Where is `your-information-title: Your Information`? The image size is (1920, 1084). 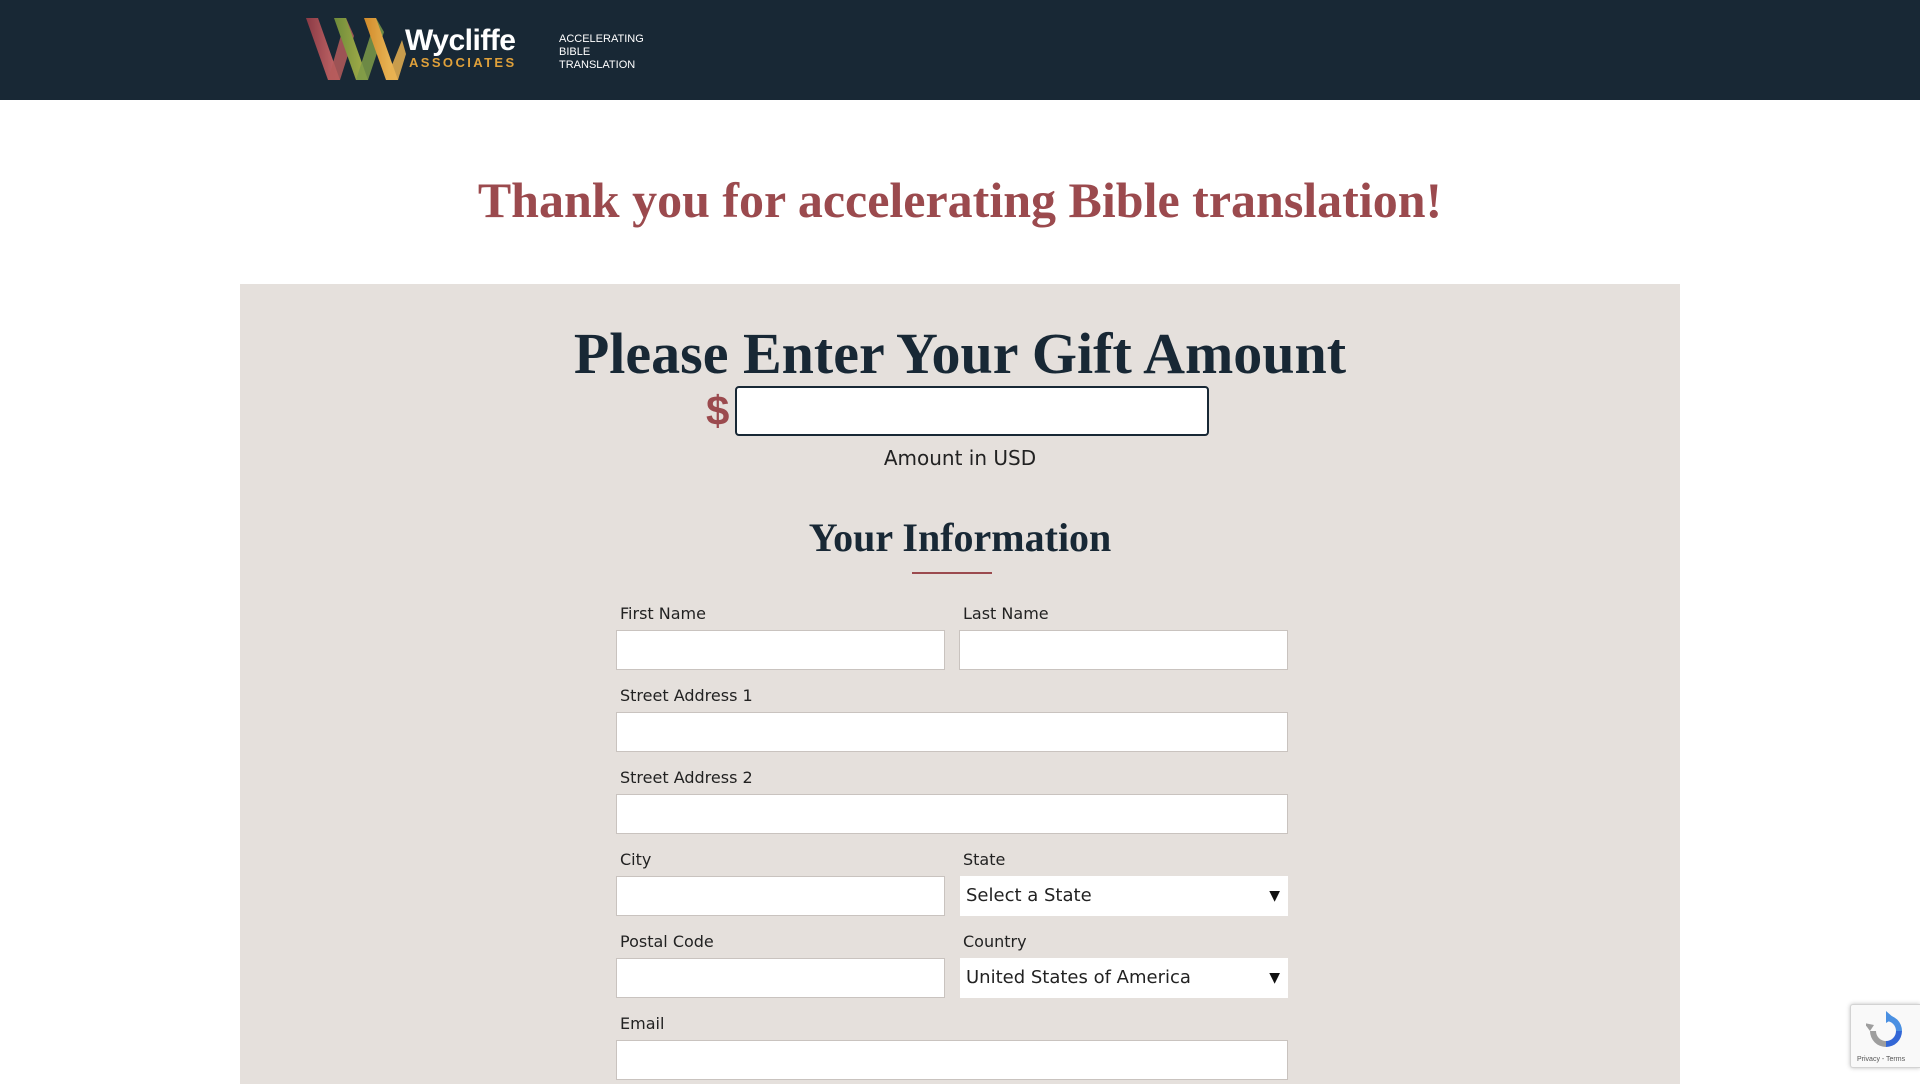 your-information-title: Your Information is located at coordinates (960, 537).